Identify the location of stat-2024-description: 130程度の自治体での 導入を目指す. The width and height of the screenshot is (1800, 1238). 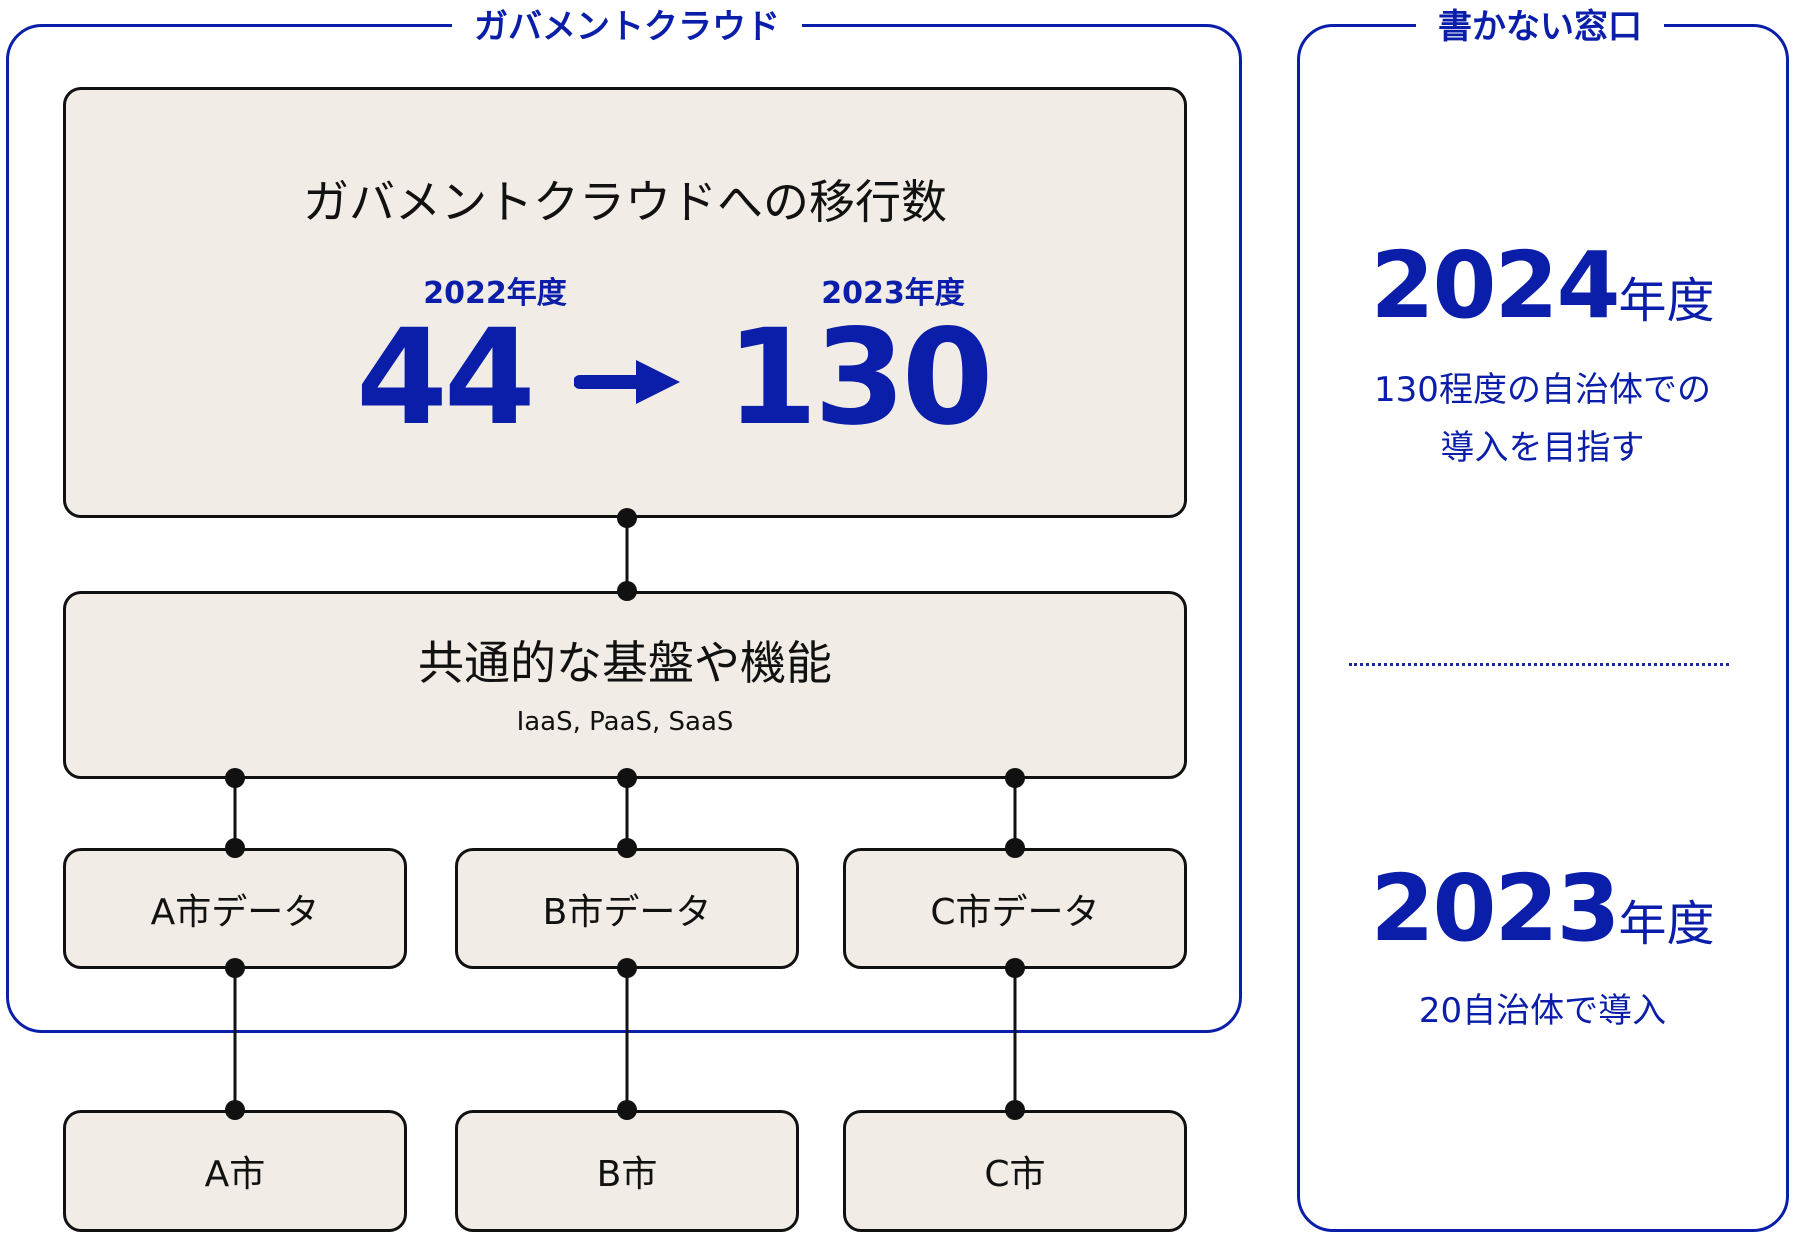
(1542, 419).